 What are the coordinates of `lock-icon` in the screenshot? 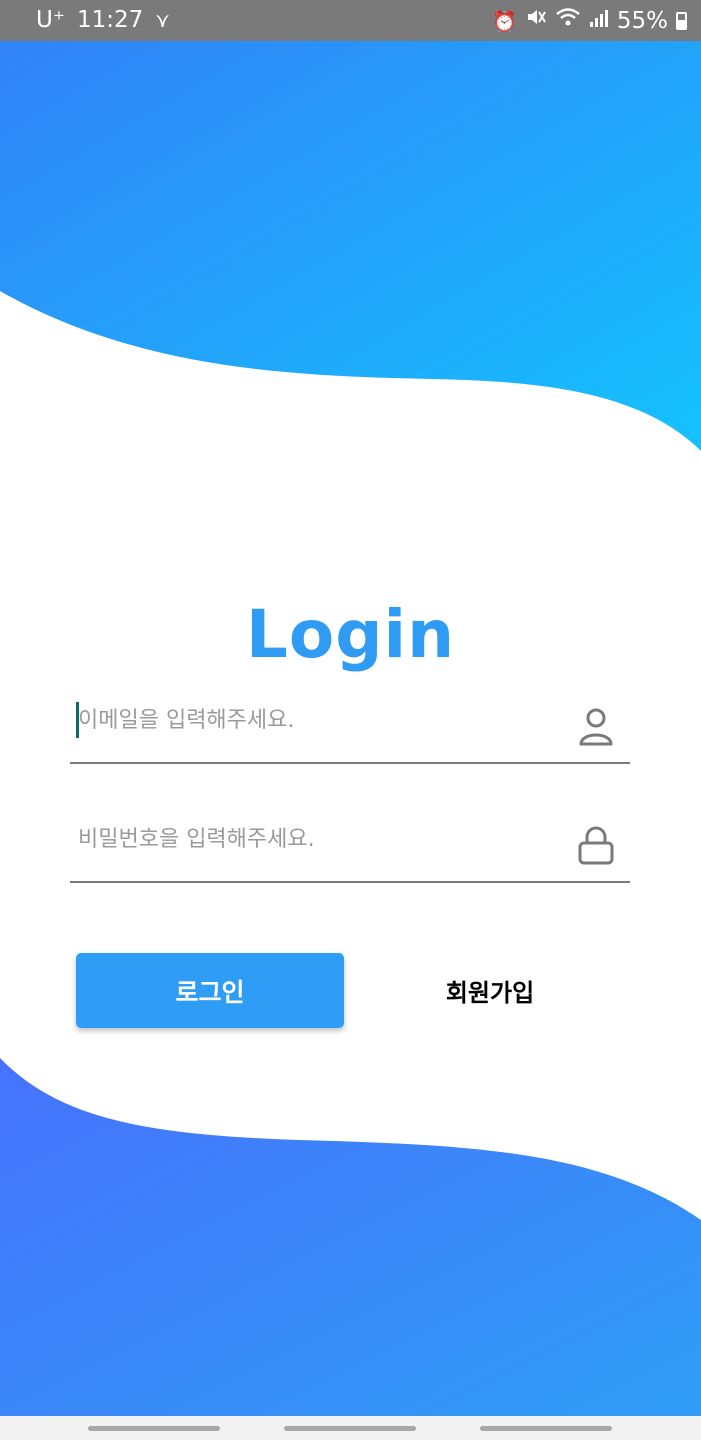 It's located at (596, 845).